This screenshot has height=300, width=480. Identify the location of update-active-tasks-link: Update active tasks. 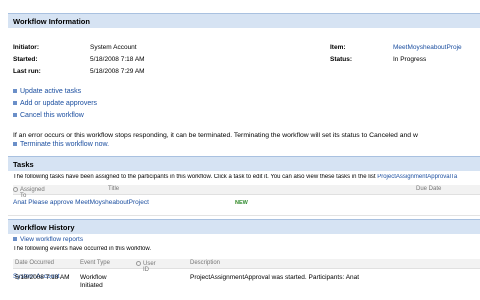
(47, 91).